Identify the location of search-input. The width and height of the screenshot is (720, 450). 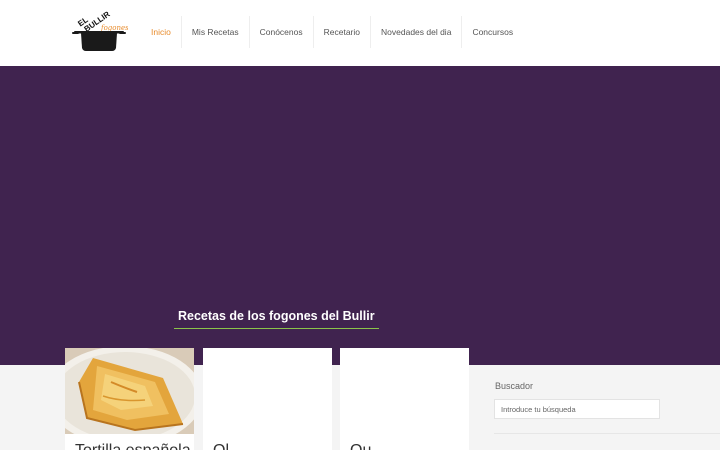
(577, 409).